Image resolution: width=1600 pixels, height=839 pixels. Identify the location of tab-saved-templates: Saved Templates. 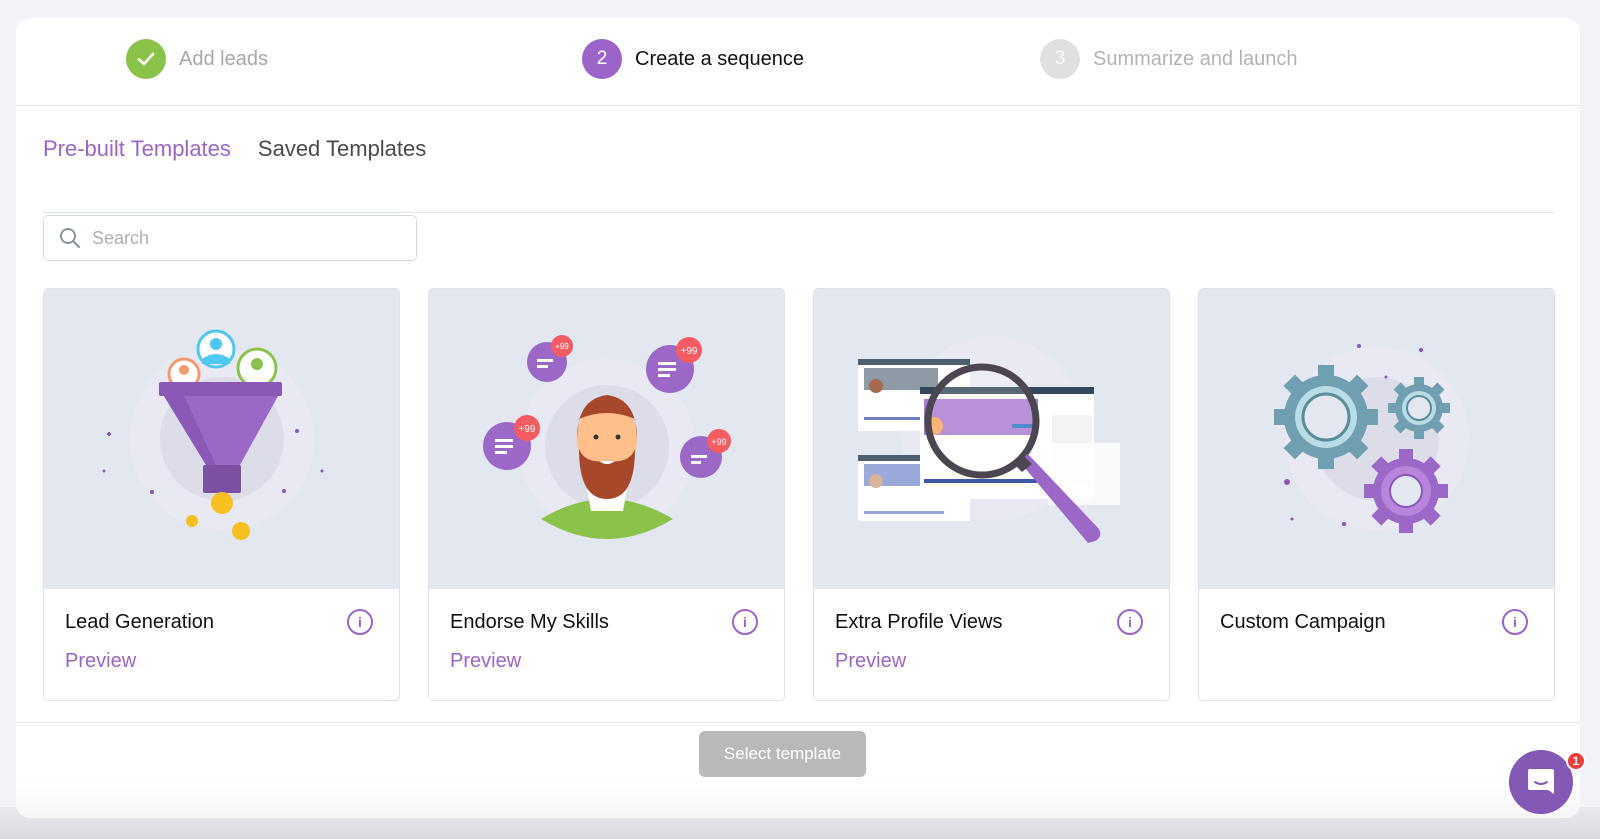
(342, 149).